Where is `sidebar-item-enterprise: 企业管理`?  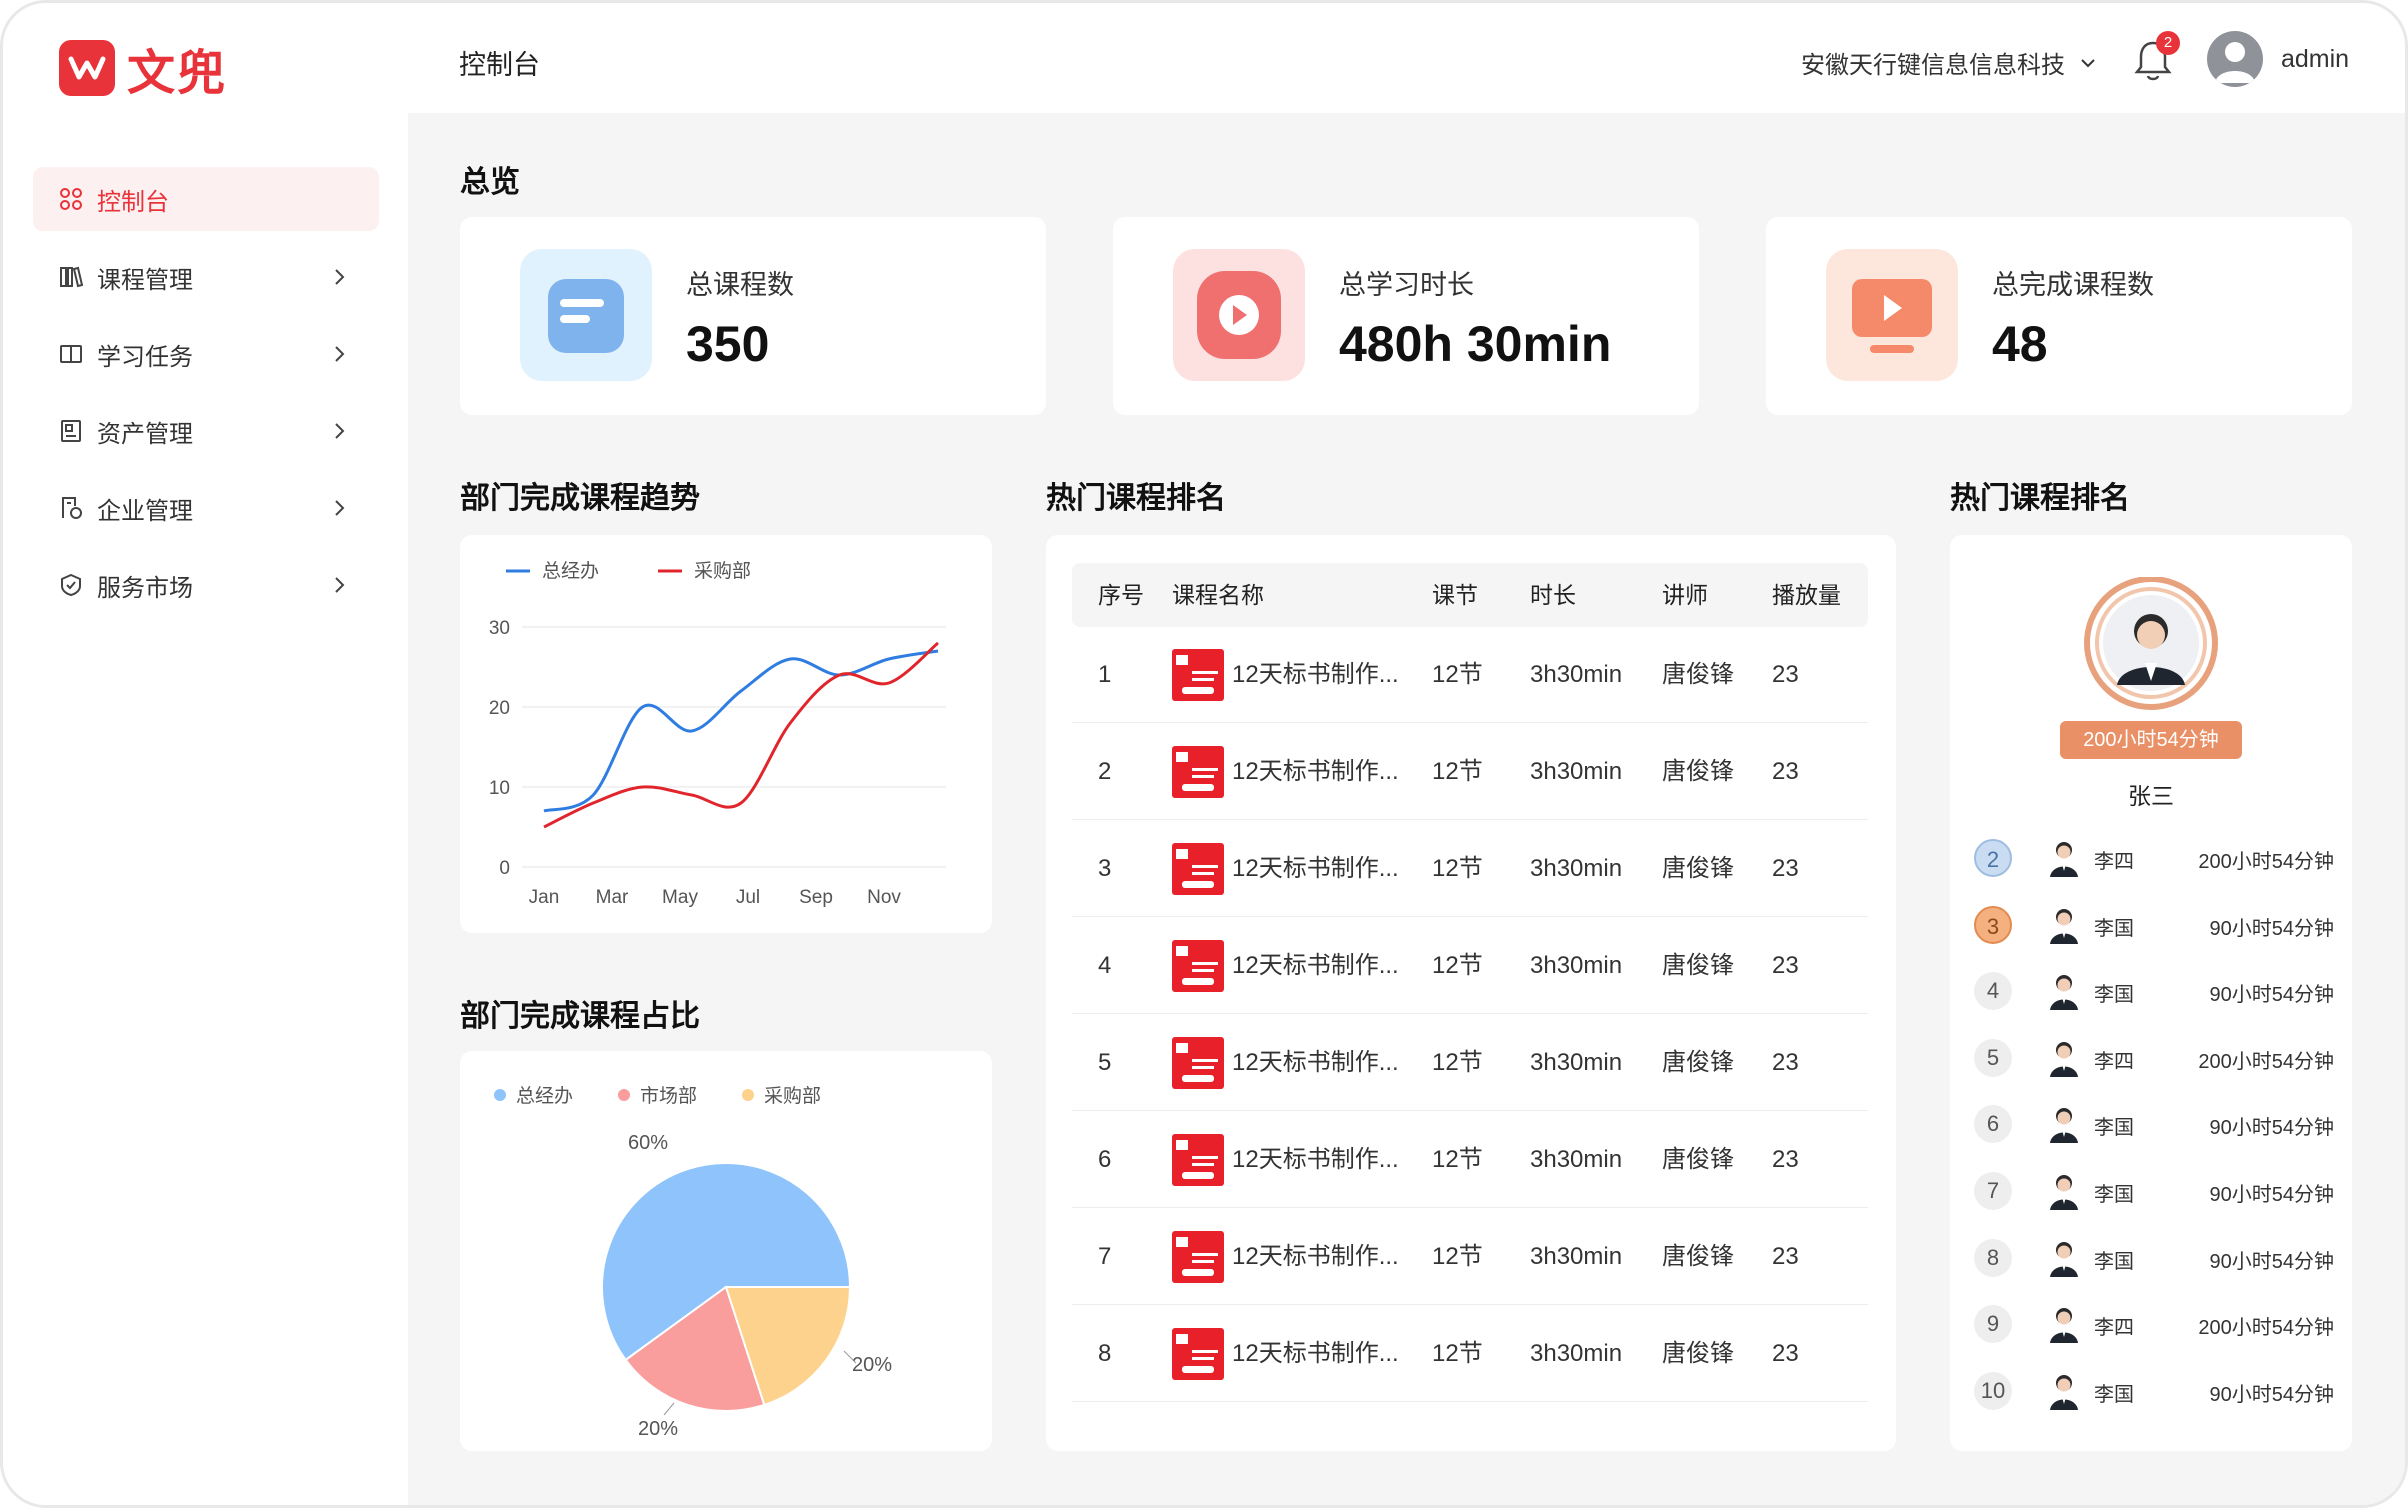 sidebar-item-enterprise: 企业管理 is located at coordinates (206, 508).